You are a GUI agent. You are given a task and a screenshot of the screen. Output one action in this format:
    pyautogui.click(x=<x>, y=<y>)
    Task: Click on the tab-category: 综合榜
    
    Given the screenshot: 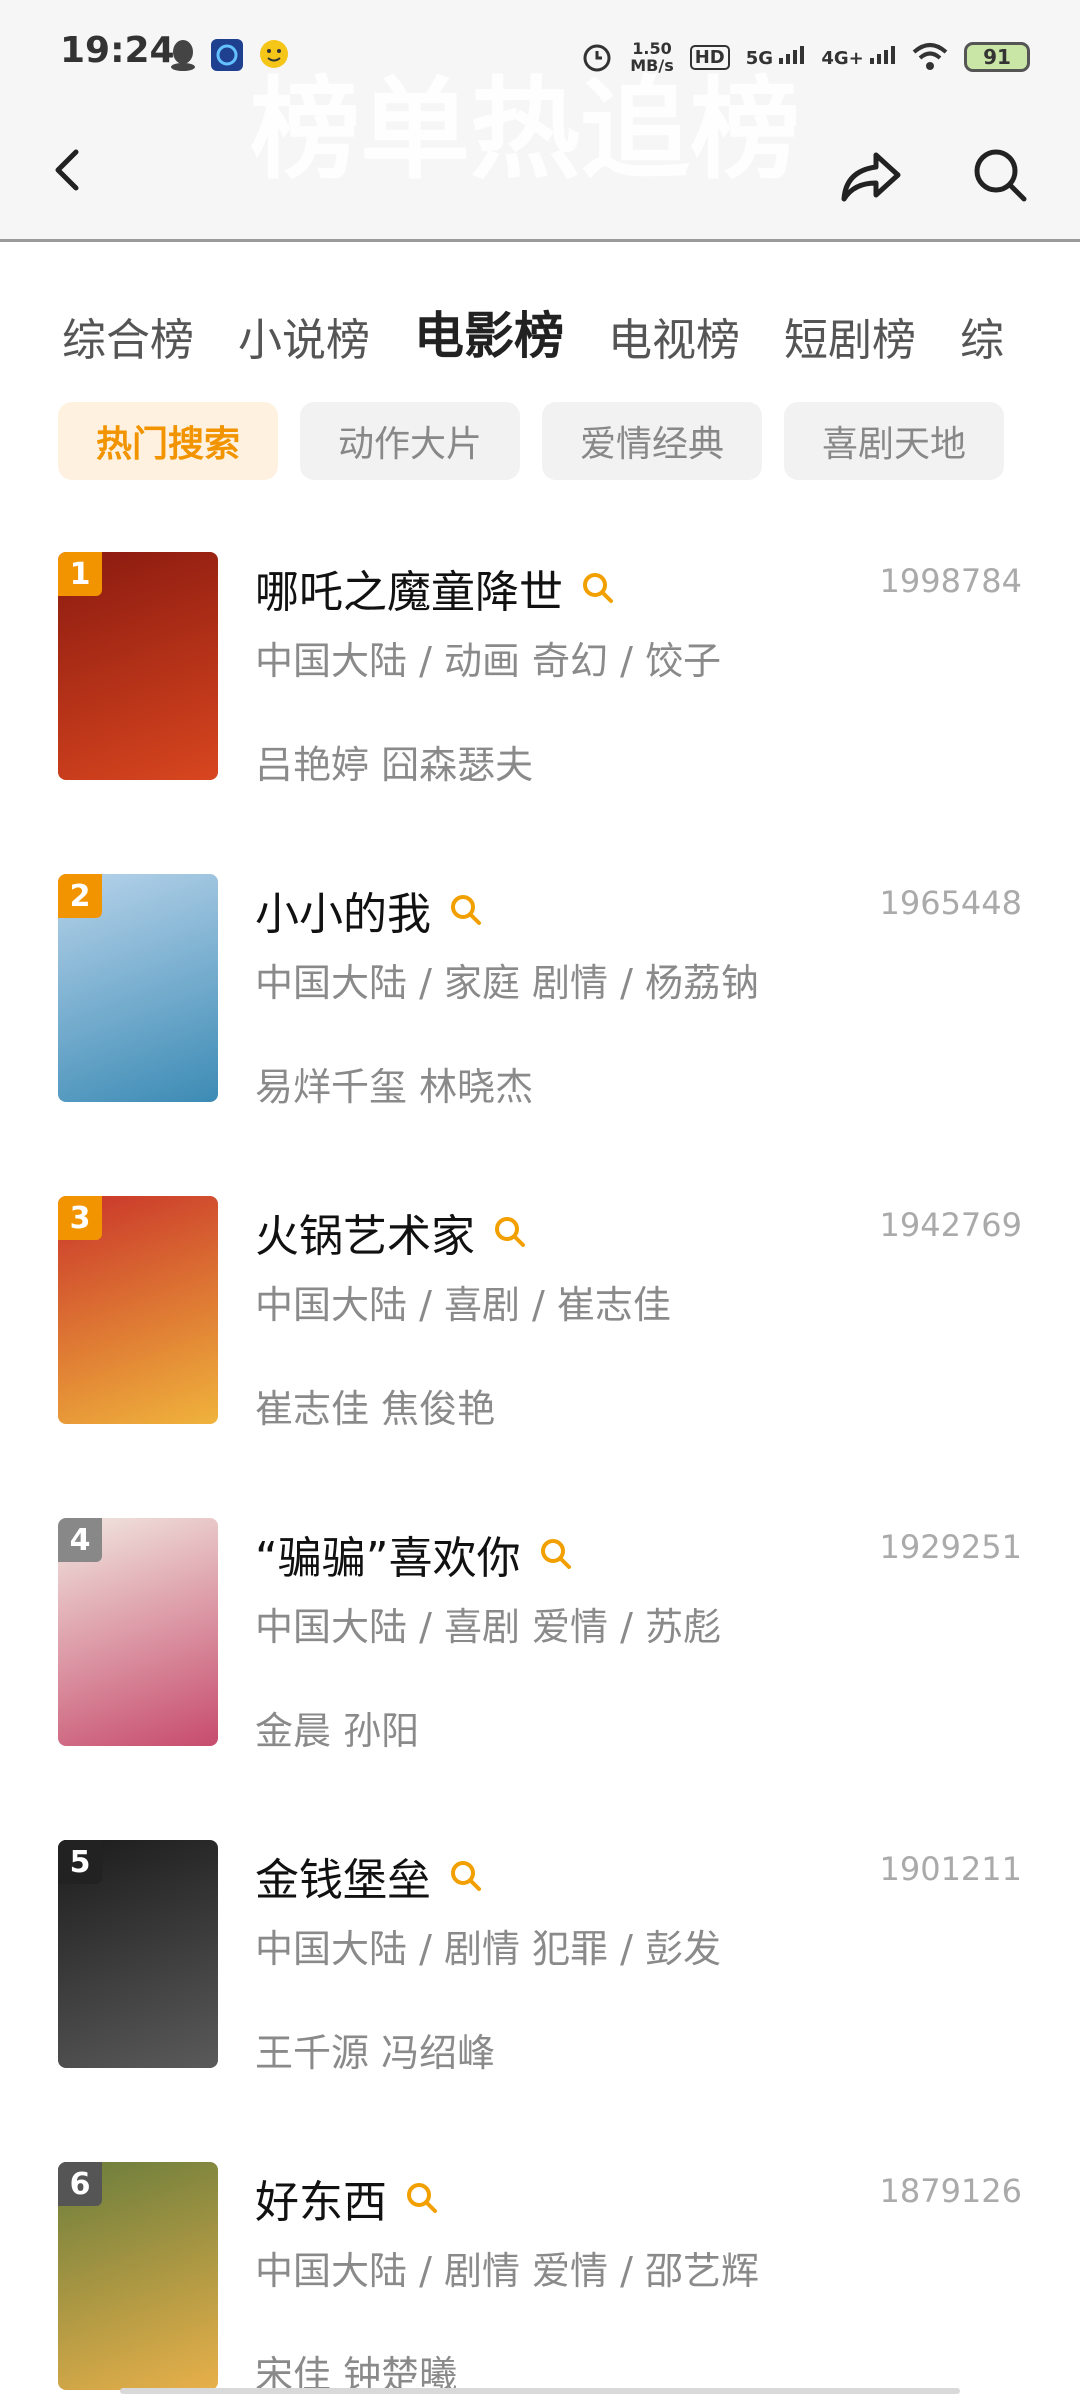 What is the action you would take?
    pyautogui.click(x=128, y=335)
    